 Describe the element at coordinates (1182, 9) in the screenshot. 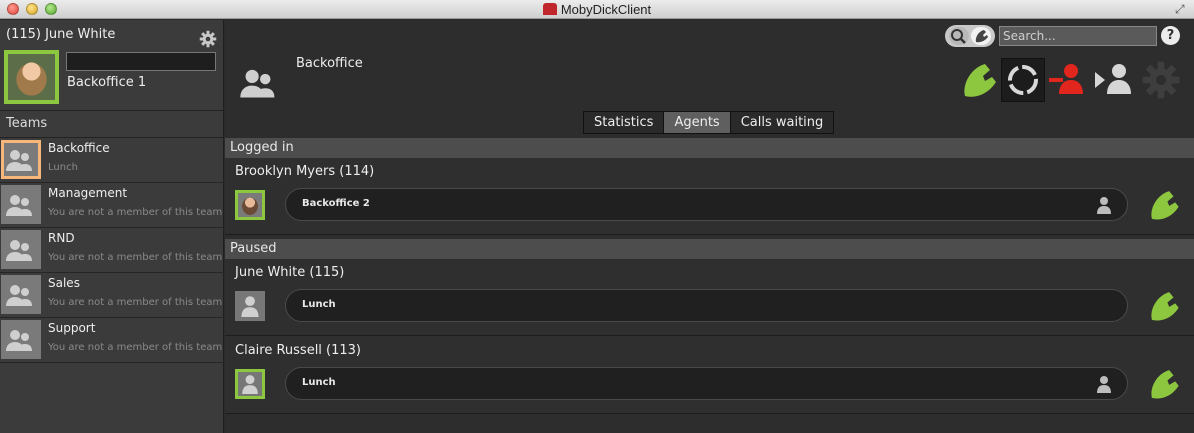

I see `fullscreen-icon: ⤢` at that location.